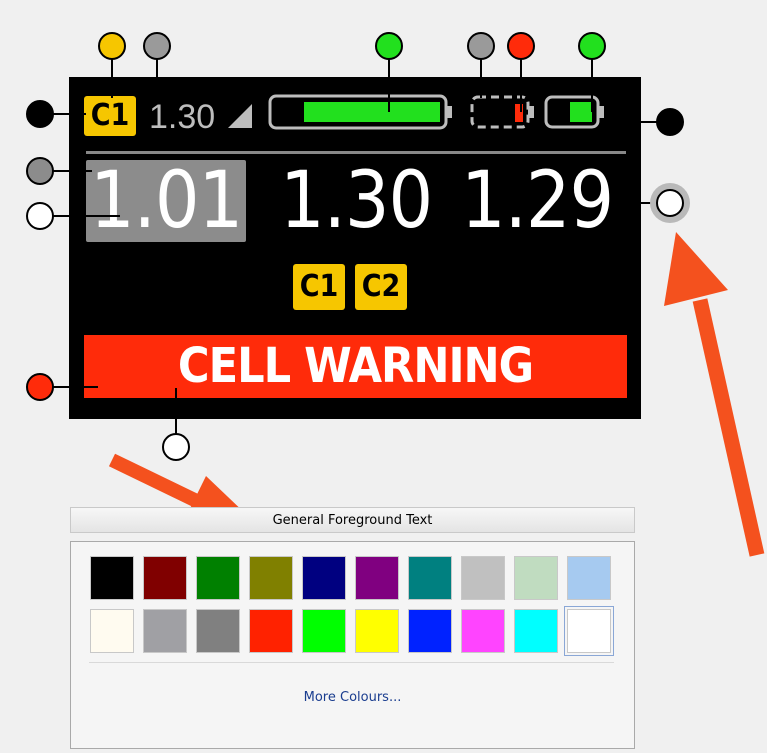  What do you see at coordinates (352, 520) in the screenshot?
I see `color-picker-header: General Foreground Text` at bounding box center [352, 520].